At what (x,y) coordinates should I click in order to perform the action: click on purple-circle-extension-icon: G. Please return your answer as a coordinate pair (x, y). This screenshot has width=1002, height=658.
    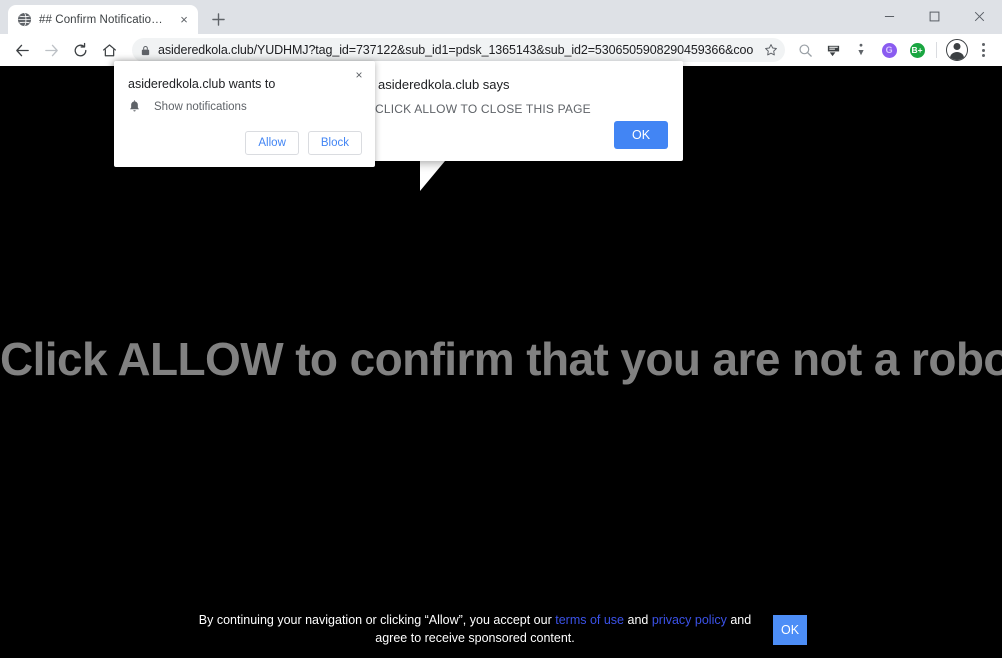
    Looking at the image, I should click on (889, 50).